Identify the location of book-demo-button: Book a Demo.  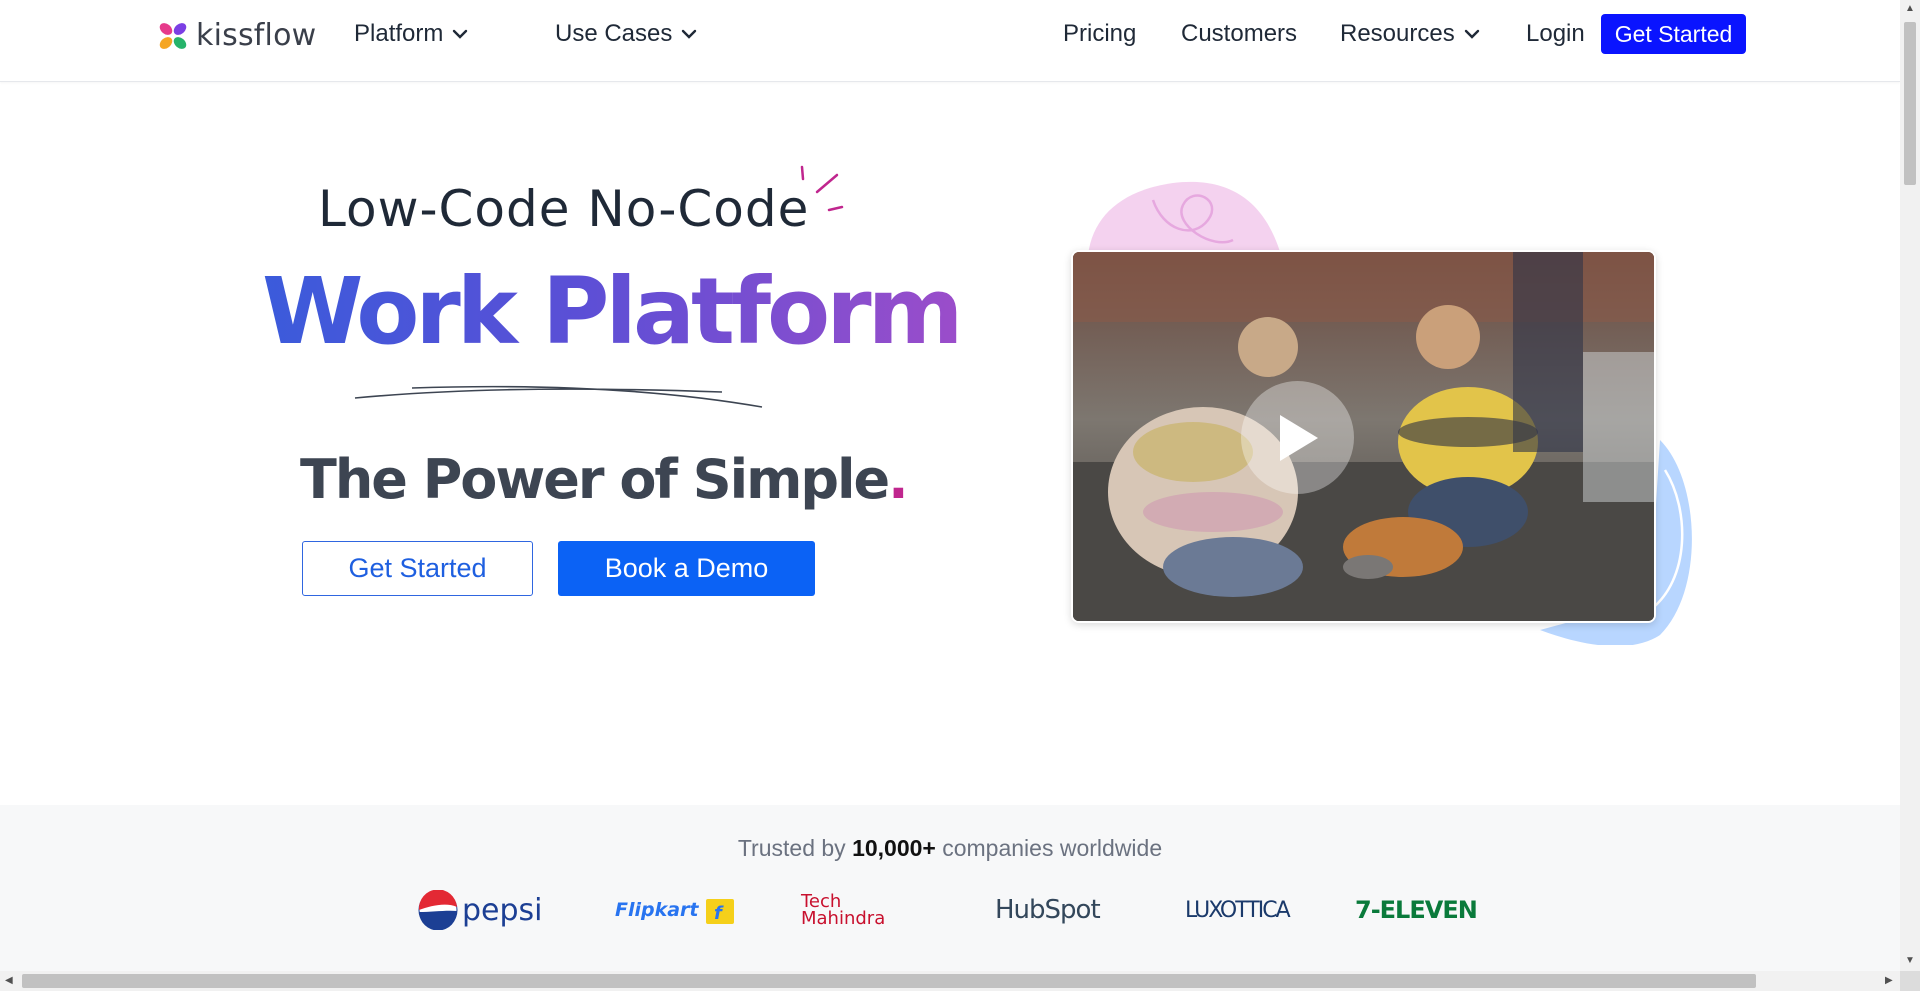
(686, 568).